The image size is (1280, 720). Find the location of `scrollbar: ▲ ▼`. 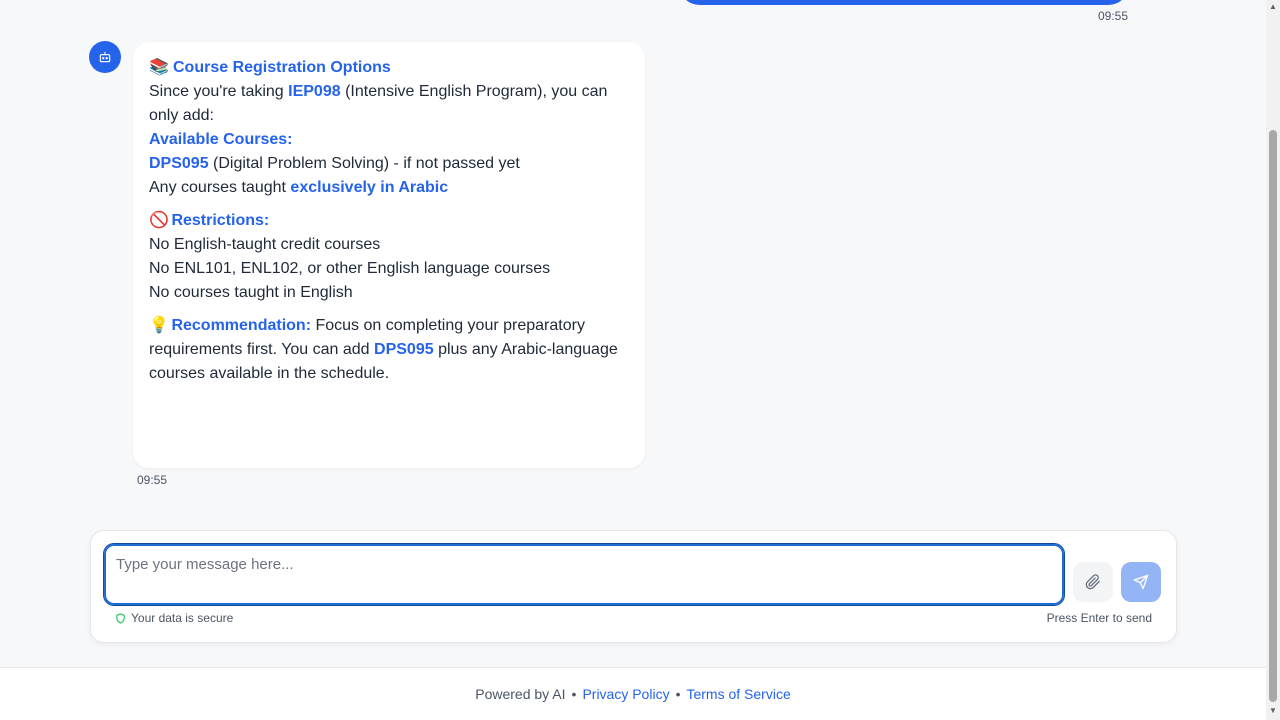

scrollbar: ▲ ▼ is located at coordinates (1273, 360).